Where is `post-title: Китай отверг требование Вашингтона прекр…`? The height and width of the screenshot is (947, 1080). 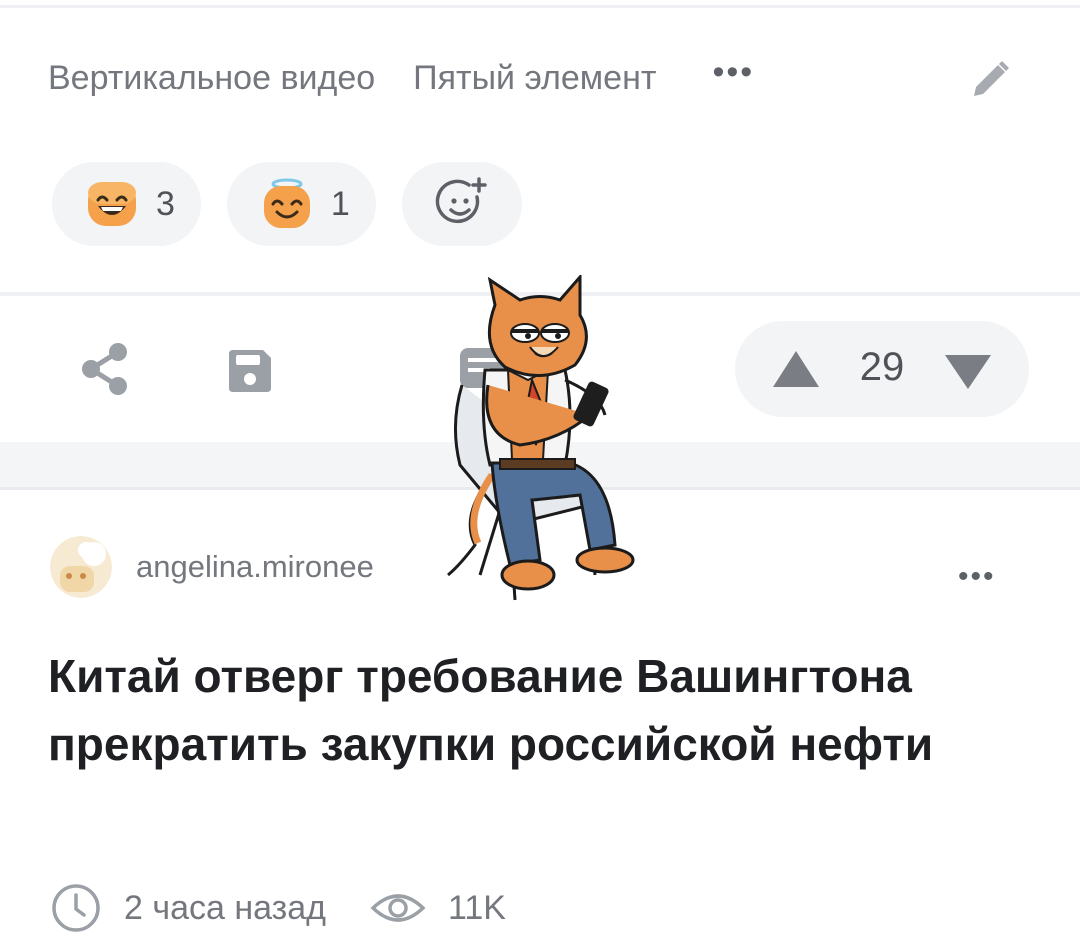 post-title: Китай отверг требование Вашингтона прекр… is located at coordinates (538, 710).